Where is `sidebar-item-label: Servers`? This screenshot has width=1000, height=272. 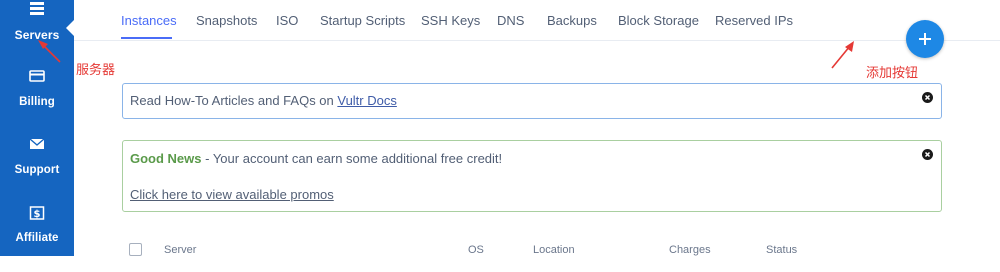 sidebar-item-label: Servers is located at coordinates (37, 35).